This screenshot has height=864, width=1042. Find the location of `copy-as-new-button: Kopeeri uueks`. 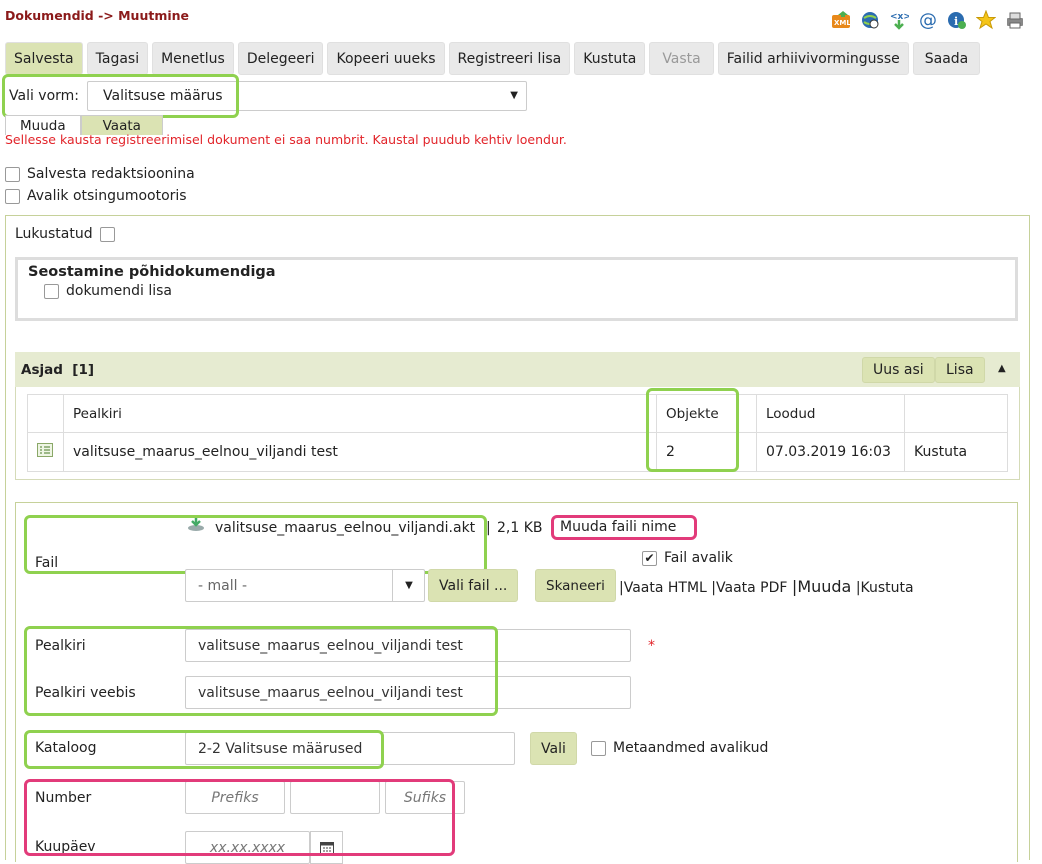

copy-as-new-button: Kopeeri uueks is located at coordinates (386, 58).